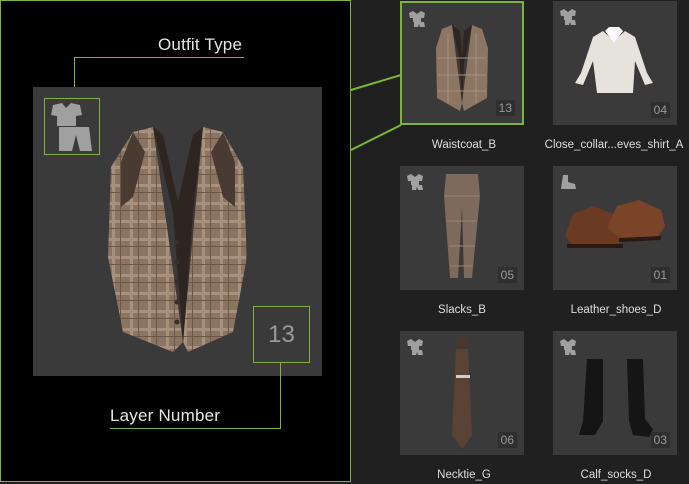 The height and width of the screenshot is (484, 689). Describe the element at coordinates (165, 415) in the screenshot. I see `layer-number-label: Layer Number` at that location.